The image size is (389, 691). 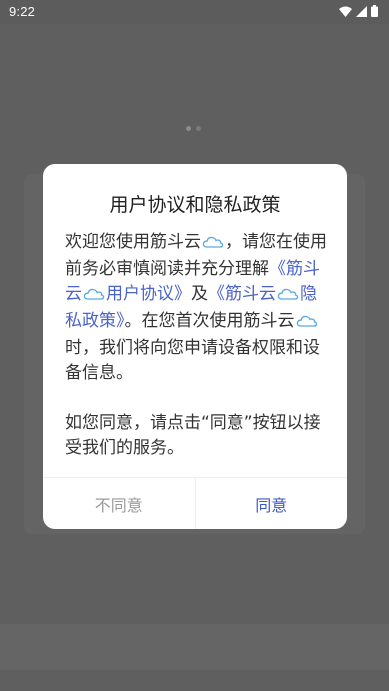 I want to click on body-text: 。在您首次使用筋斗云, so click(x=209, y=321).